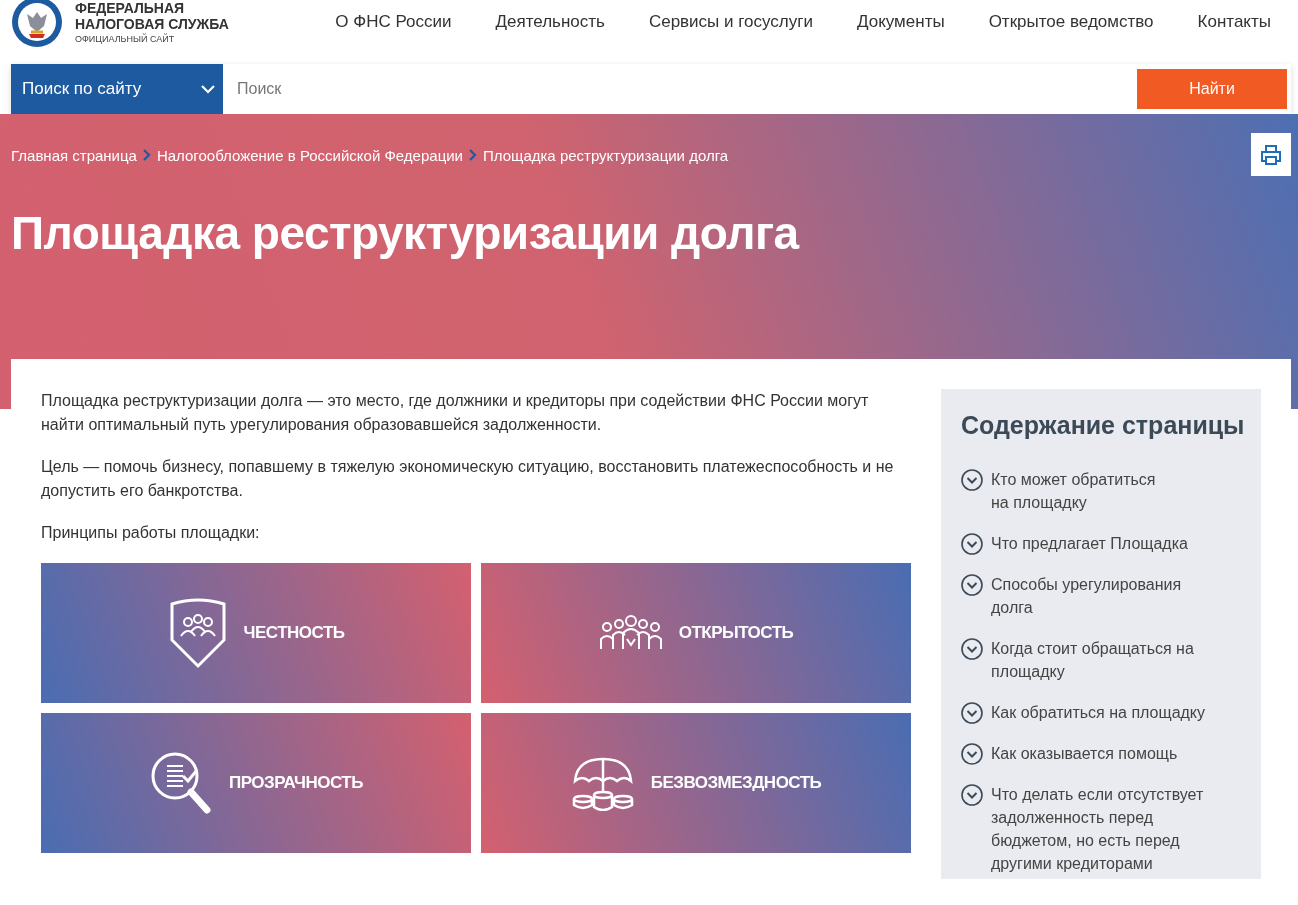 This screenshot has height=905, width=1298. What do you see at coordinates (296, 783) in the screenshot?
I see `principle-label: ПРОЗРАЧНОСТЬ` at bounding box center [296, 783].